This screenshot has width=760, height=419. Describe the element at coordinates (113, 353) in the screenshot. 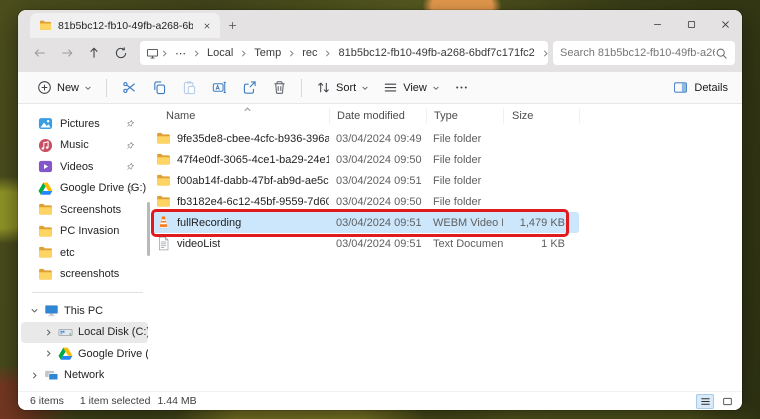

I see `sidebar-item-label: Google Drive (G:)` at that location.